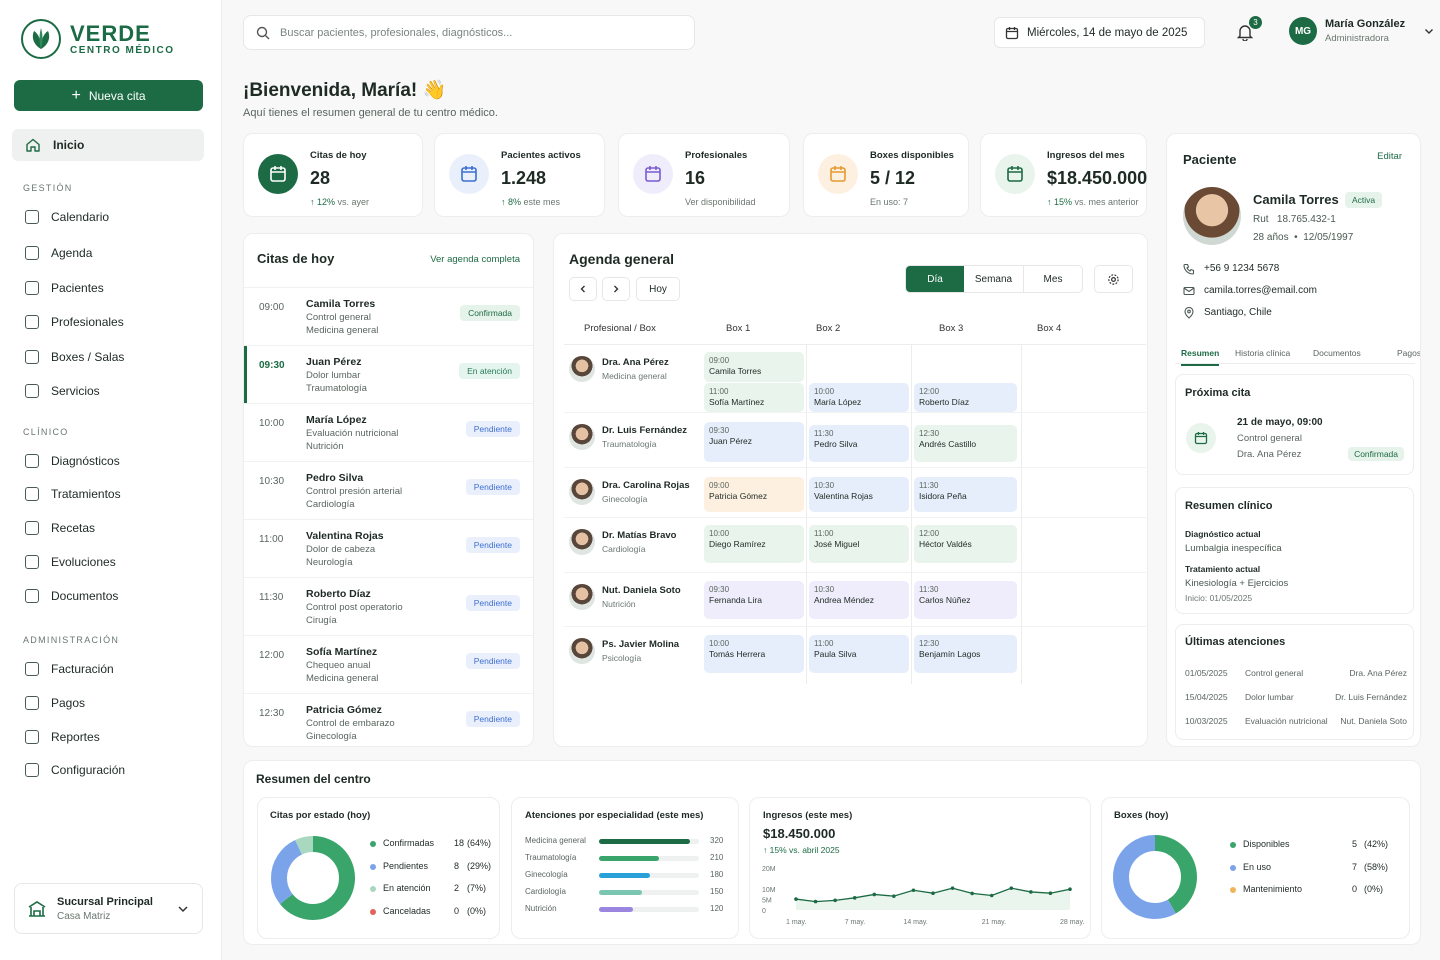  I want to click on professional-row: Nut. Daniela Soto Nutrición, so click(625, 597).